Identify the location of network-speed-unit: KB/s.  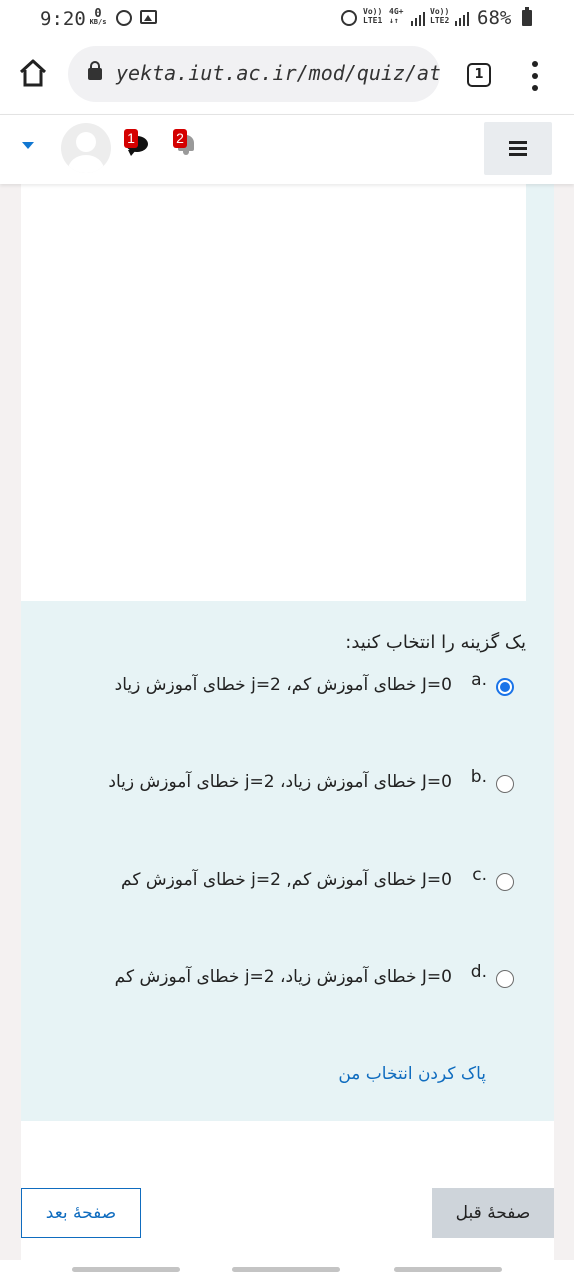
(98, 22).